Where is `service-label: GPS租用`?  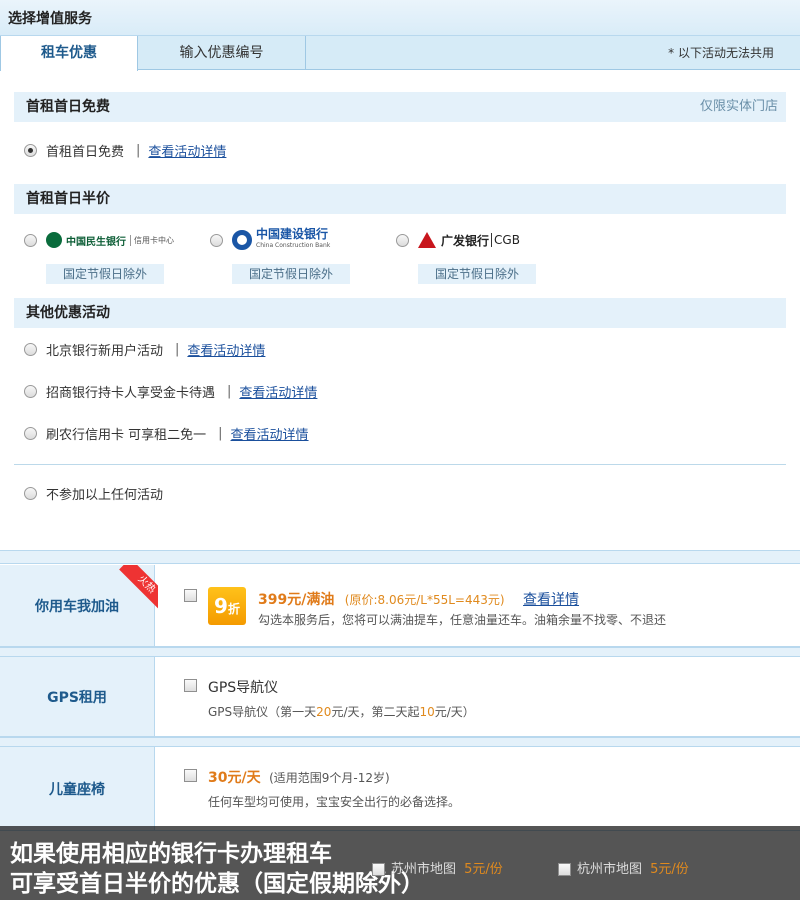 service-label: GPS租用 is located at coordinates (77, 696).